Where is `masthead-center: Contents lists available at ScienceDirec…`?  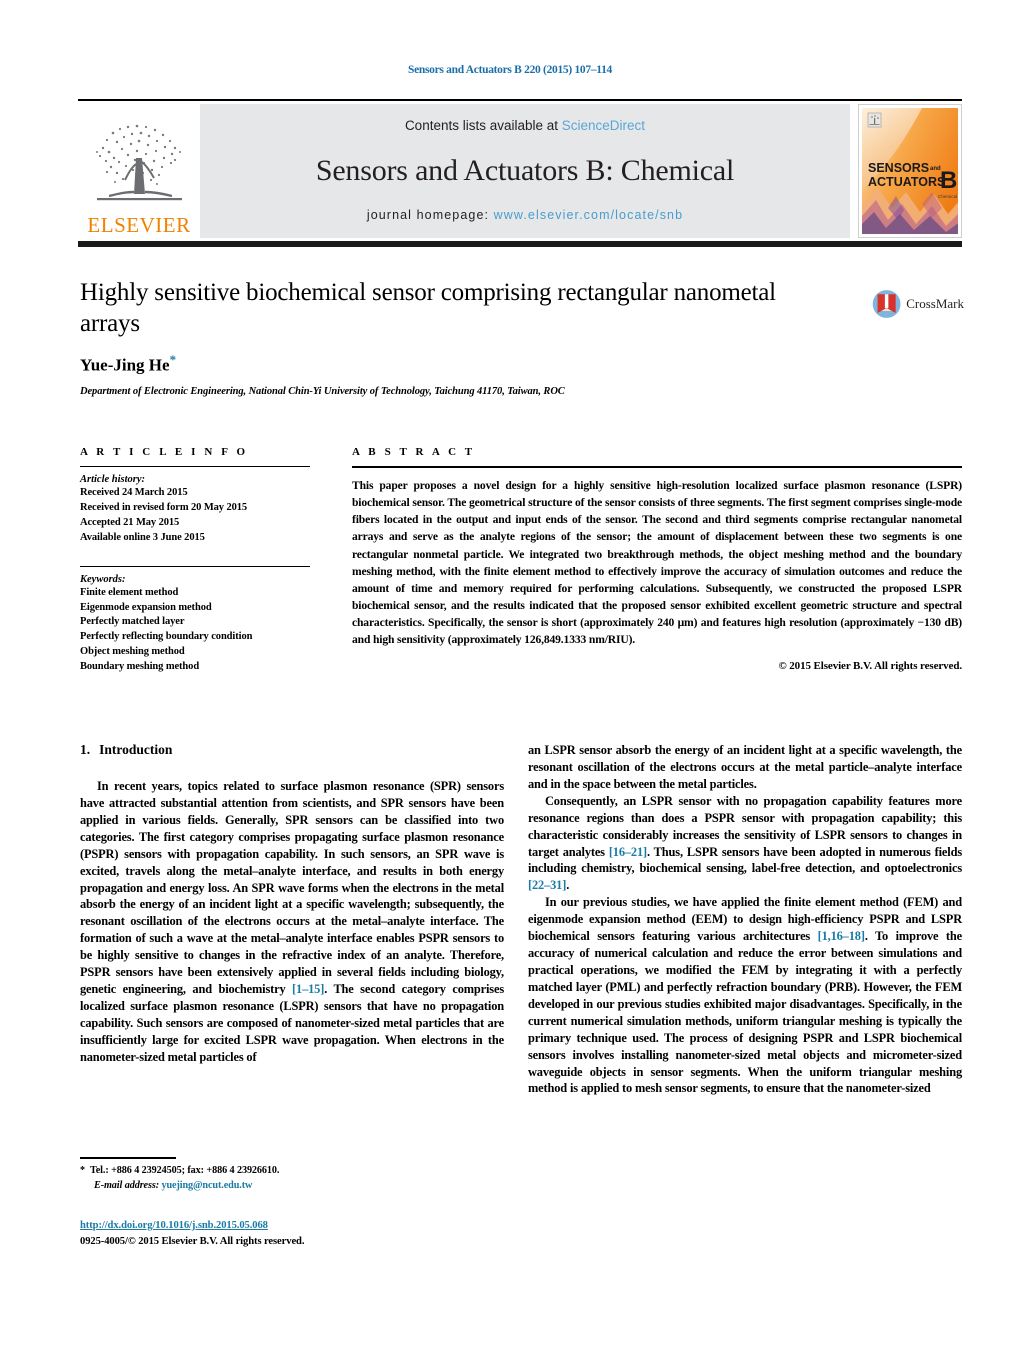
masthead-center: Contents lists available at ScienceDirec… is located at coordinates (525, 171).